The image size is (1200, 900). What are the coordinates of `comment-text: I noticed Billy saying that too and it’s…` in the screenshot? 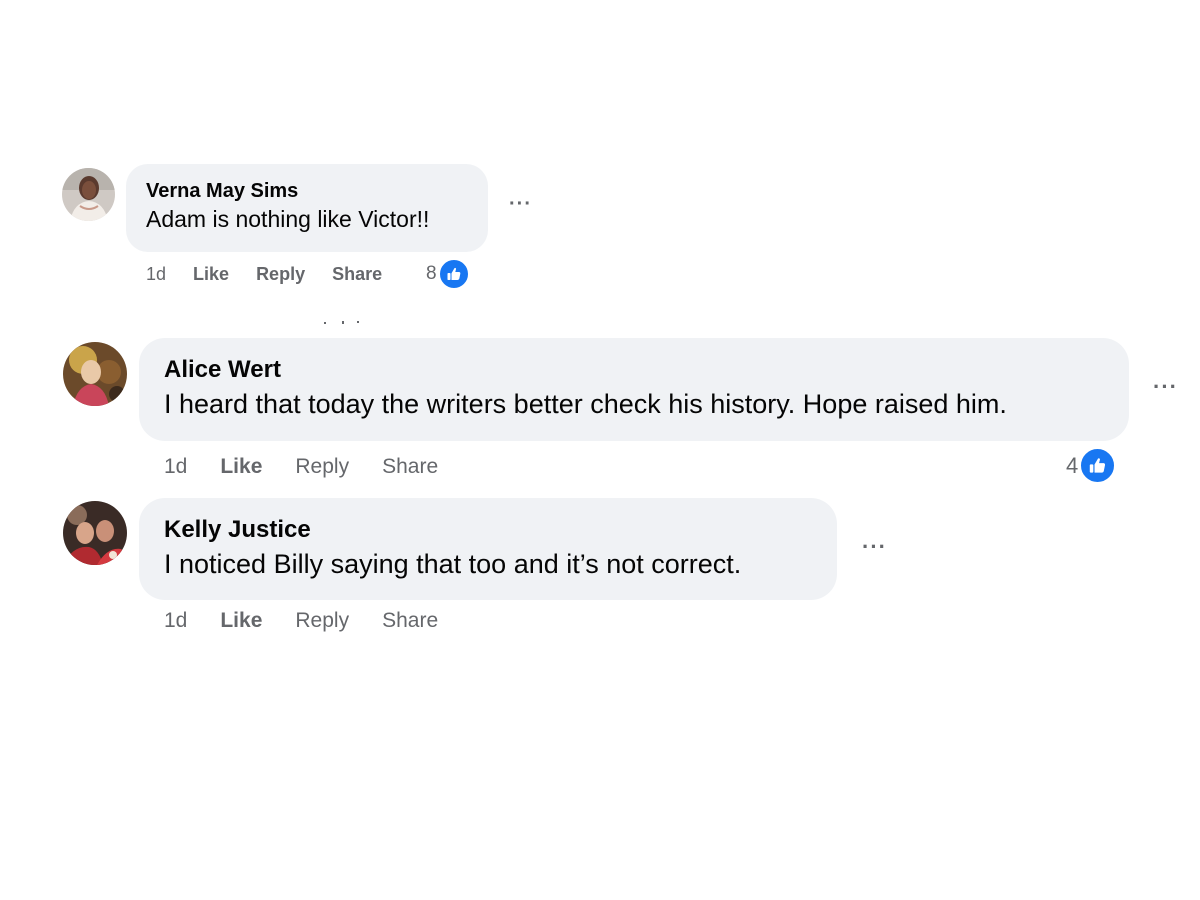 It's located at (453, 564).